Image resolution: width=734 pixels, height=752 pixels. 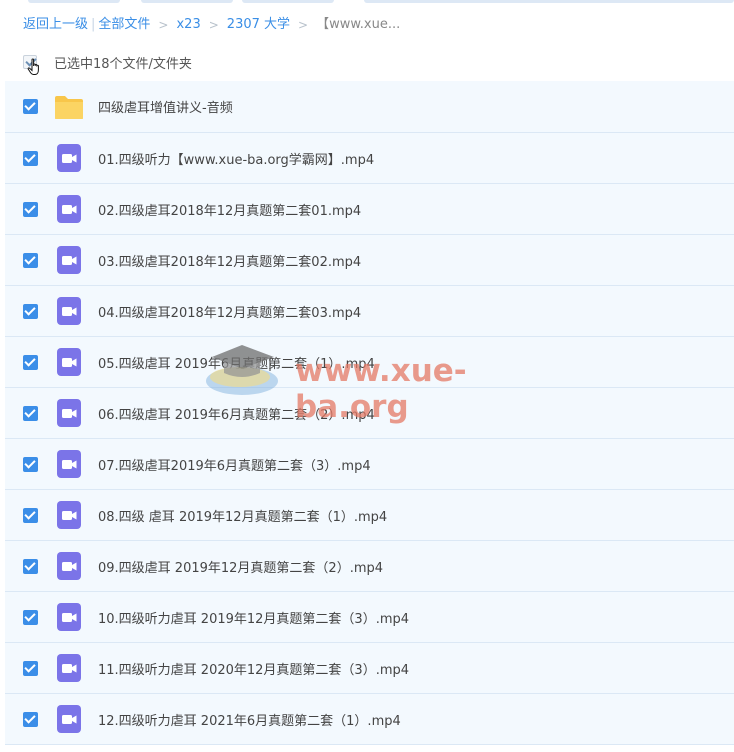 I want to click on file-row: 09.四级虐耳 2019年12月真题第二套（2）.mp4, so click(x=369, y=566).